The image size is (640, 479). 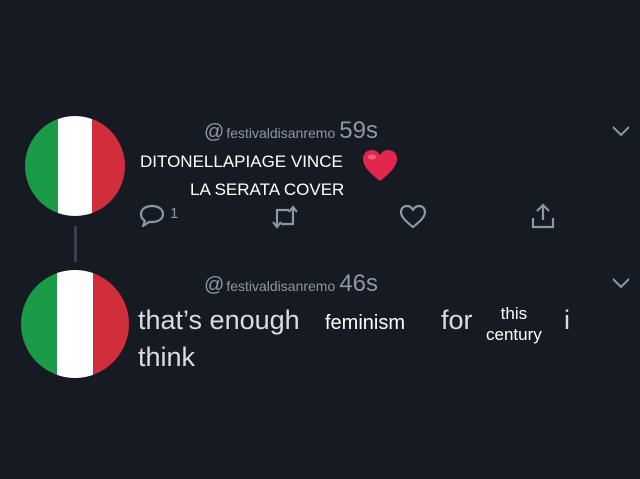 What do you see at coordinates (380, 165) in the screenshot?
I see `red-heart-emoji-icon` at bounding box center [380, 165].